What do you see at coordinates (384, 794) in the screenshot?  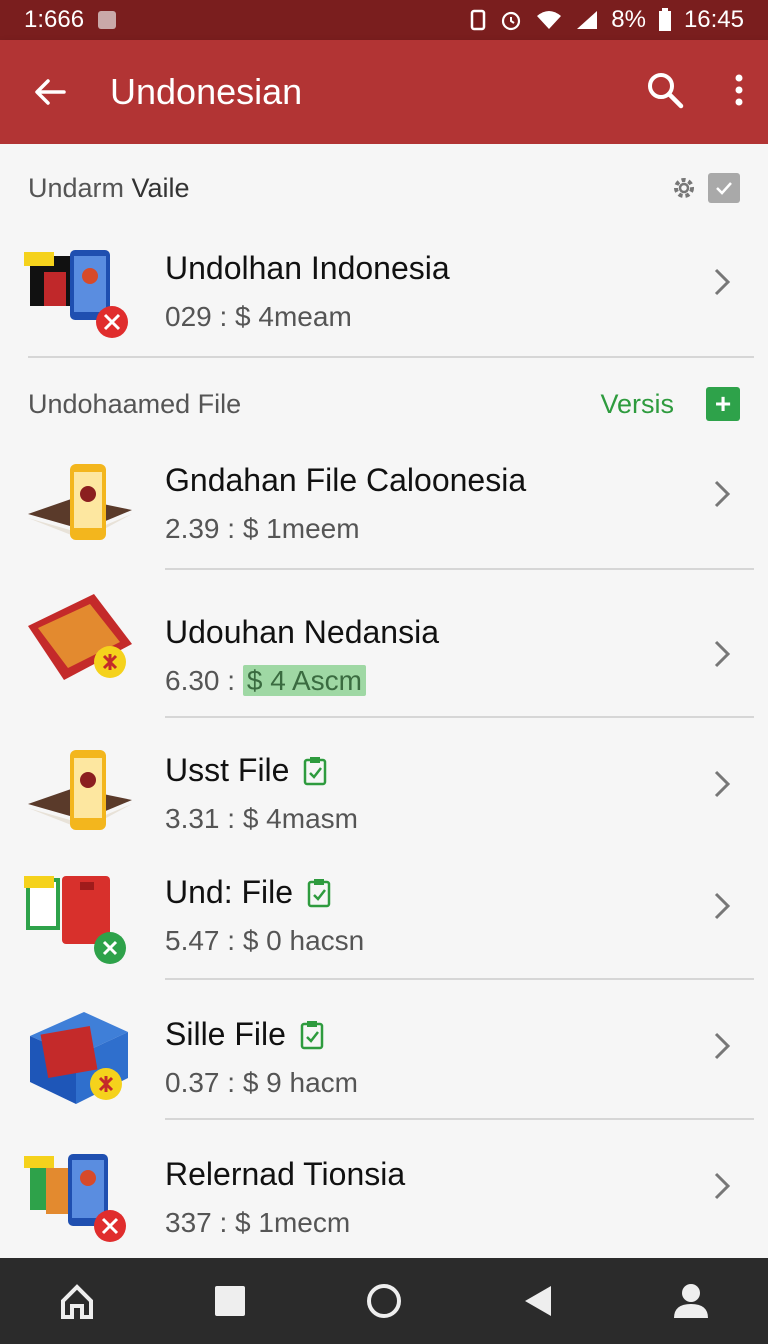 I see `list-item: Usst File 3.31 : $ 4masm` at bounding box center [384, 794].